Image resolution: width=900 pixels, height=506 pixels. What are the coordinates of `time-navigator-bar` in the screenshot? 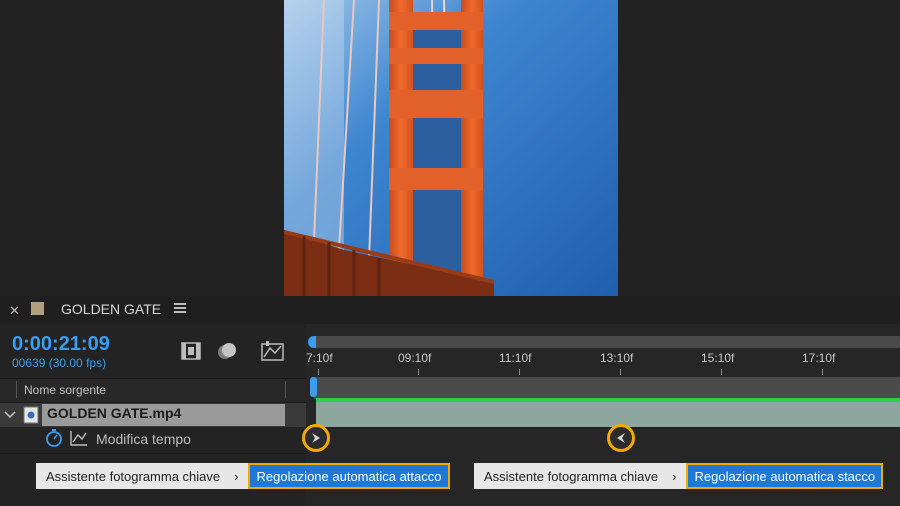 It's located at (605, 342).